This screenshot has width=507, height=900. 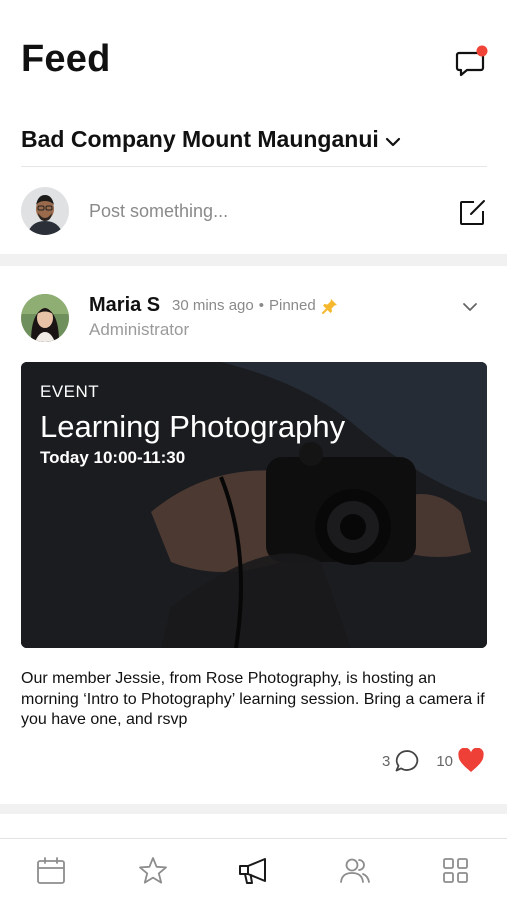 I want to click on people-icon, so click(x=355, y=870).